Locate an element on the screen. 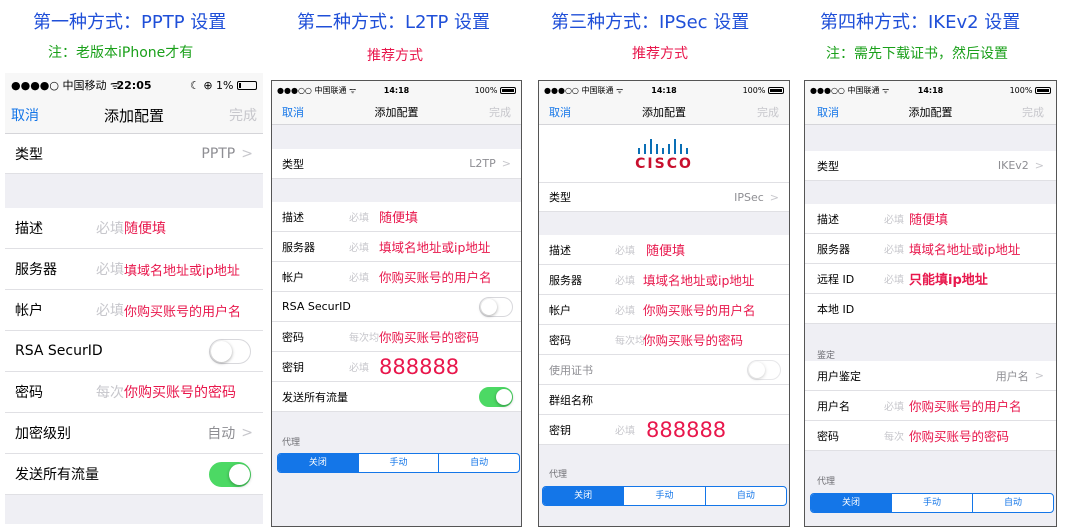 The height and width of the screenshot is (529, 1067). user-auth-row: 用户鉴定 用户名 > is located at coordinates (930, 376).